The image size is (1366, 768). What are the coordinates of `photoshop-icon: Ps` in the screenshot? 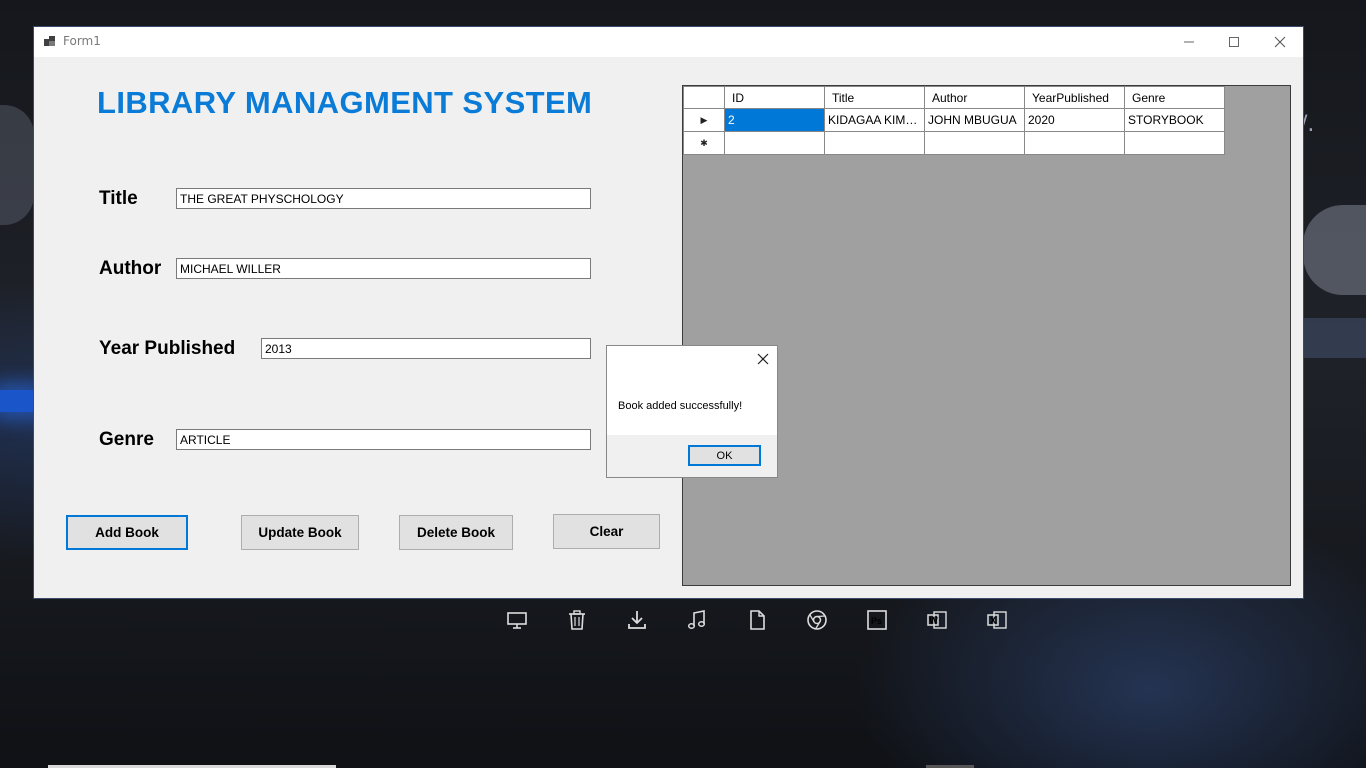 It's located at (877, 620).